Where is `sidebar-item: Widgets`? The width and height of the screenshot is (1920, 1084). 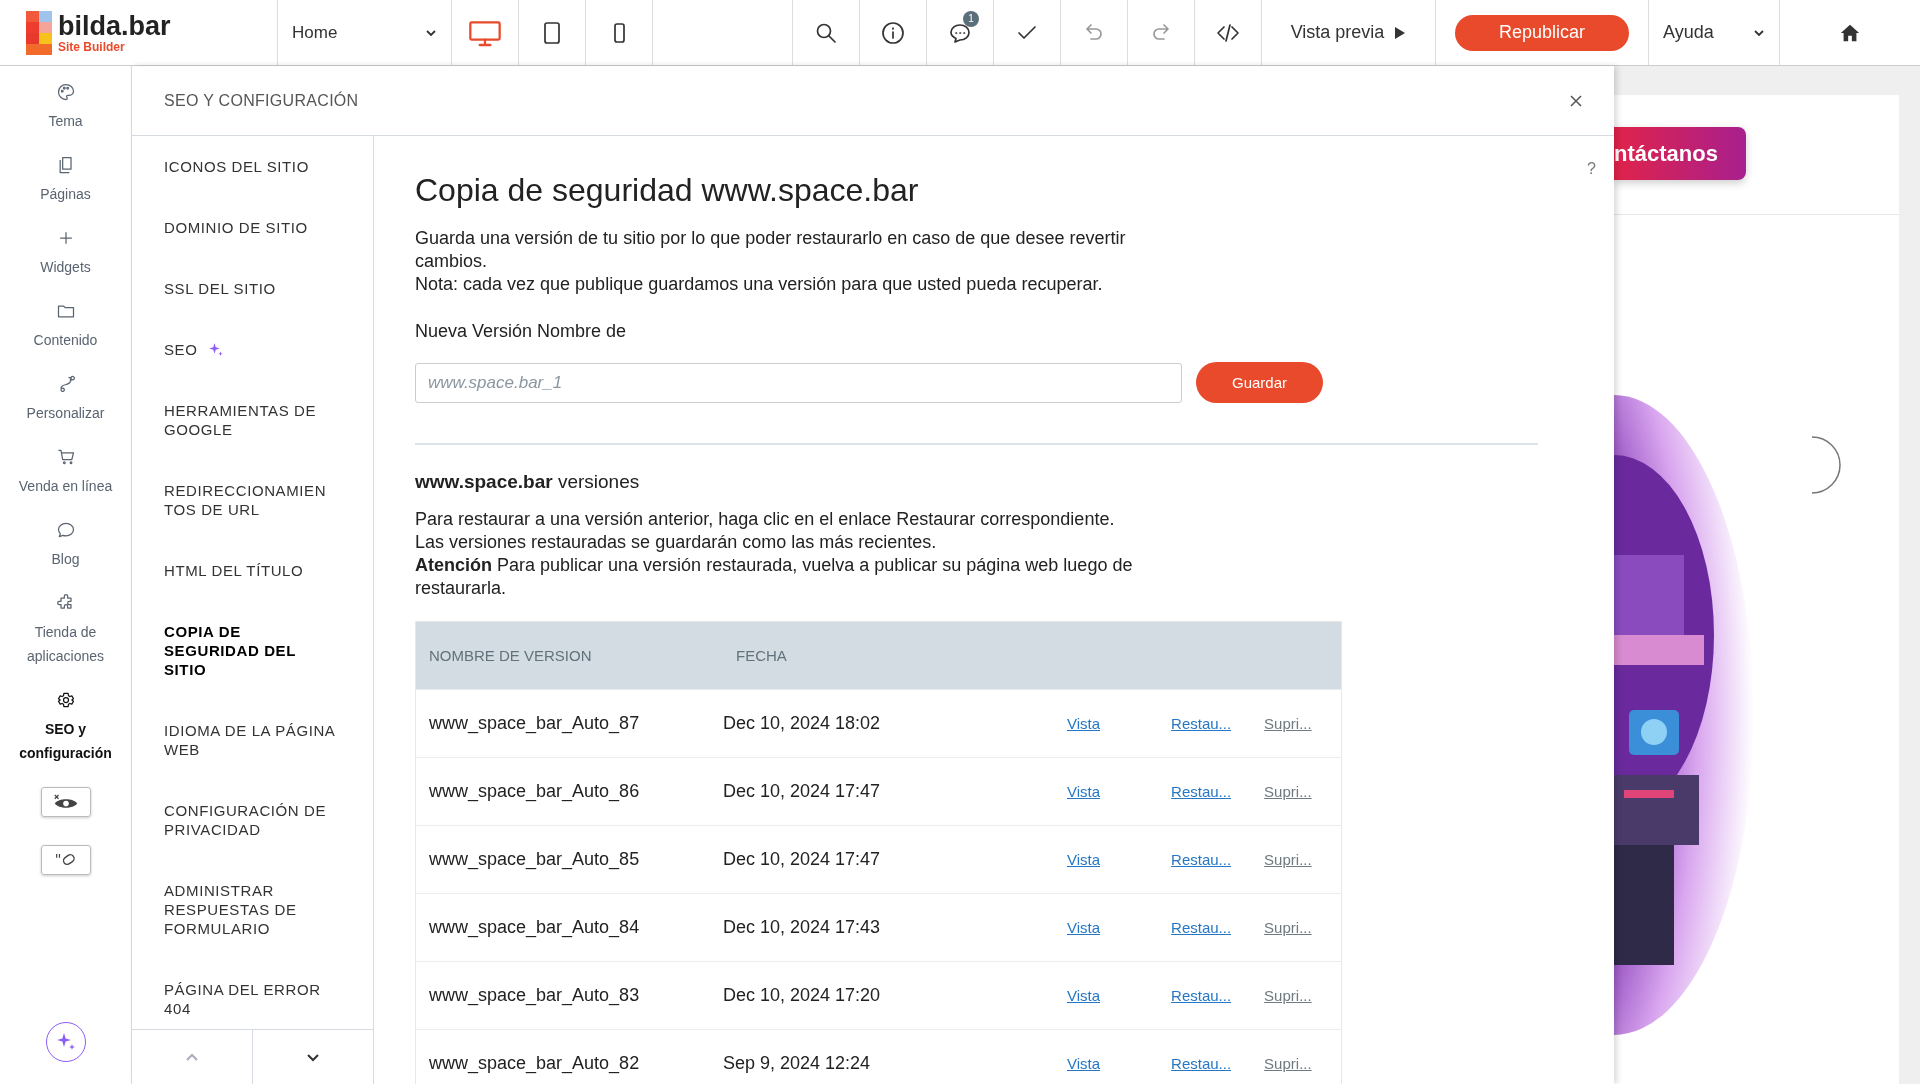
sidebar-item: Widgets is located at coordinates (65, 264).